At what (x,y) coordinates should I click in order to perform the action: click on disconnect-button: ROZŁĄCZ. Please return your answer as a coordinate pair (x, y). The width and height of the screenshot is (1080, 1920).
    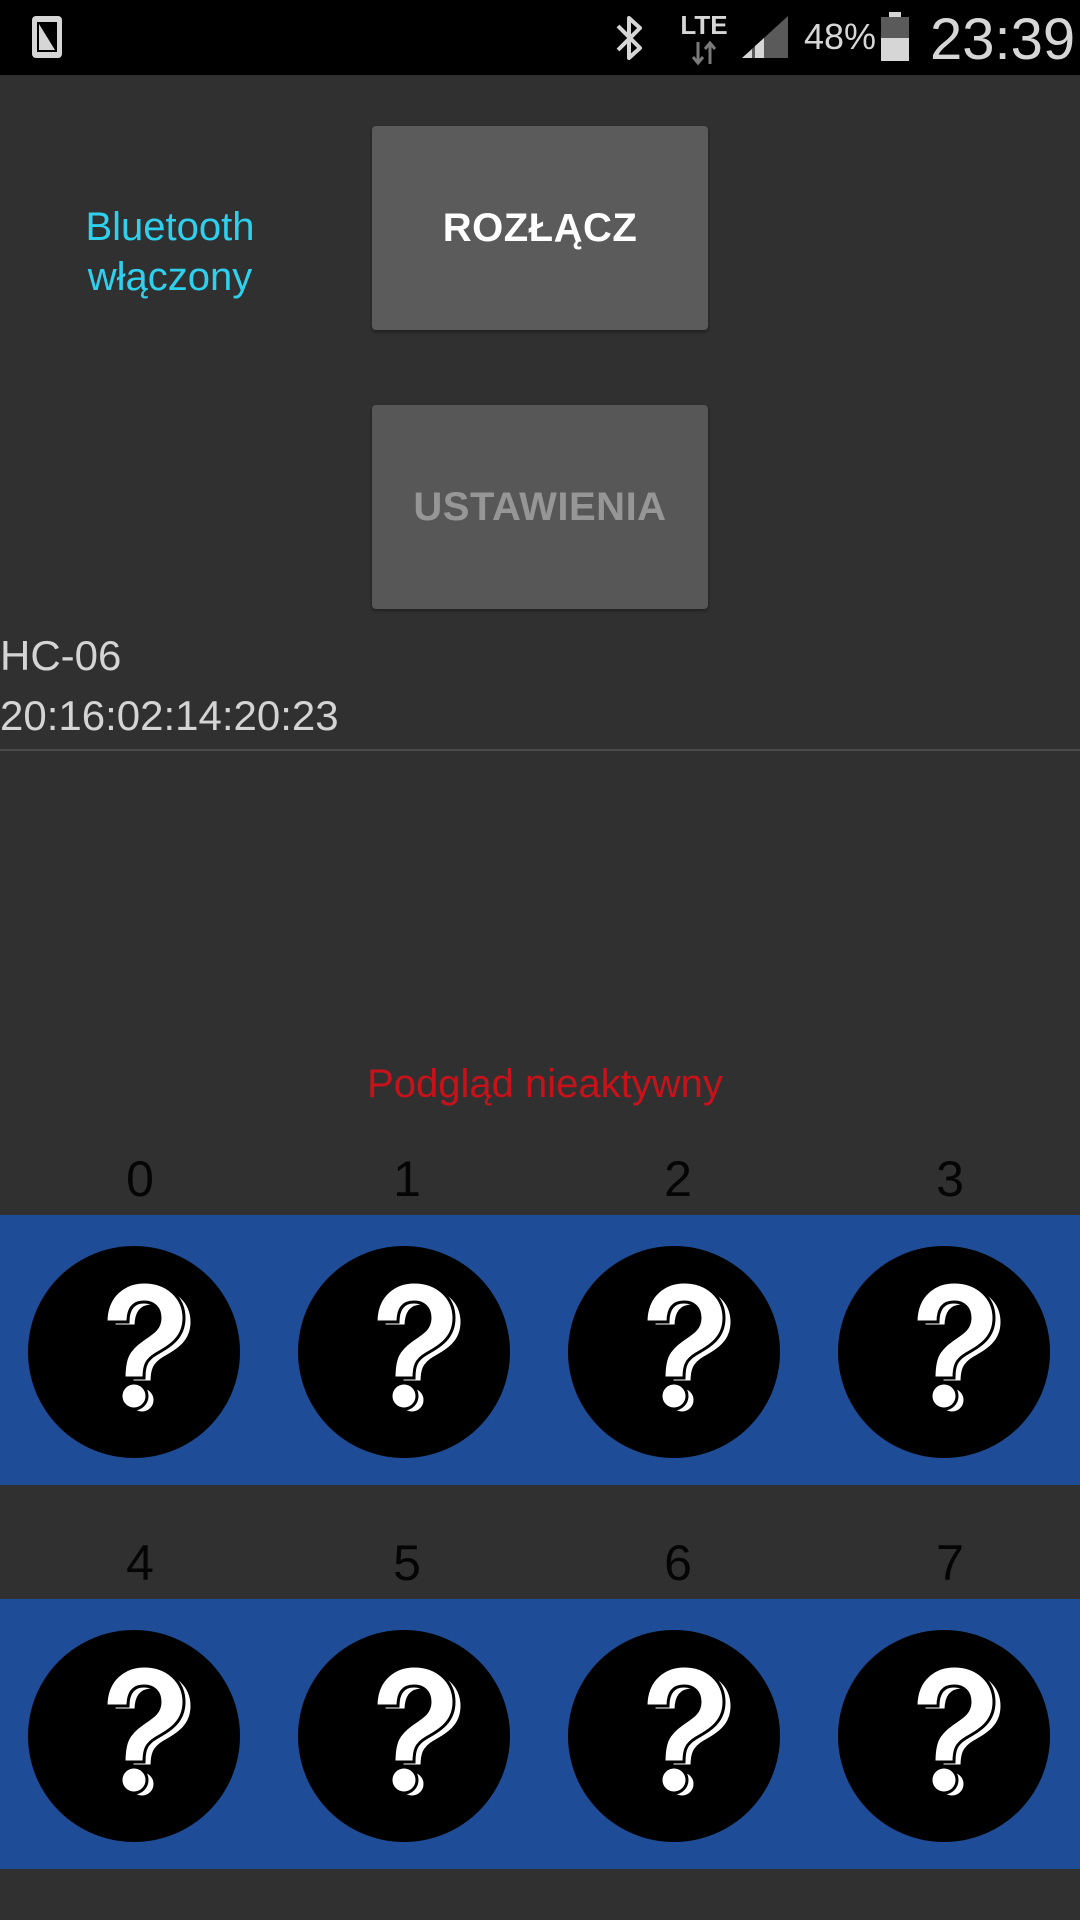
    Looking at the image, I should click on (540, 228).